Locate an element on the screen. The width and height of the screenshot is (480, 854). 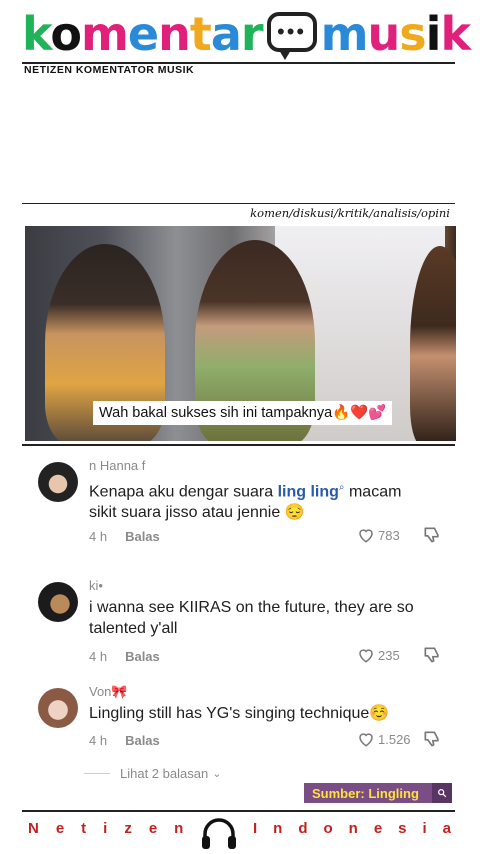
tagline: NETIZEN KOMENTATOR MUSIK is located at coordinates (109, 70).